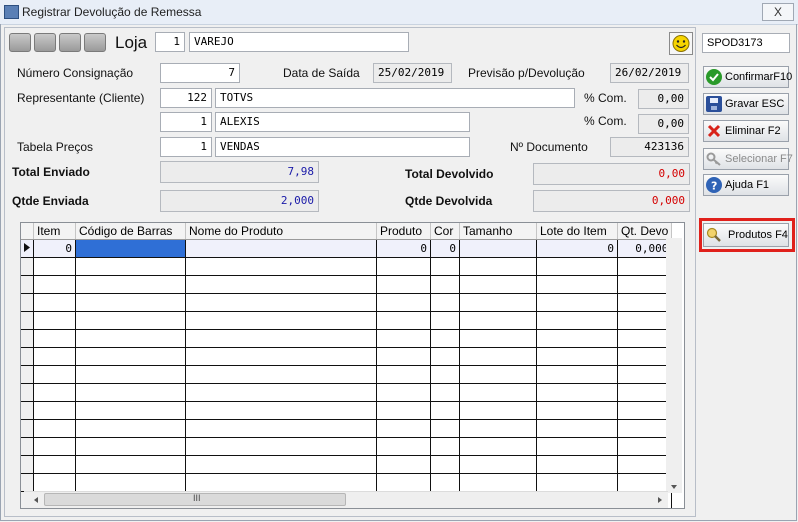  I want to click on cell-produto: 0, so click(403, 248).